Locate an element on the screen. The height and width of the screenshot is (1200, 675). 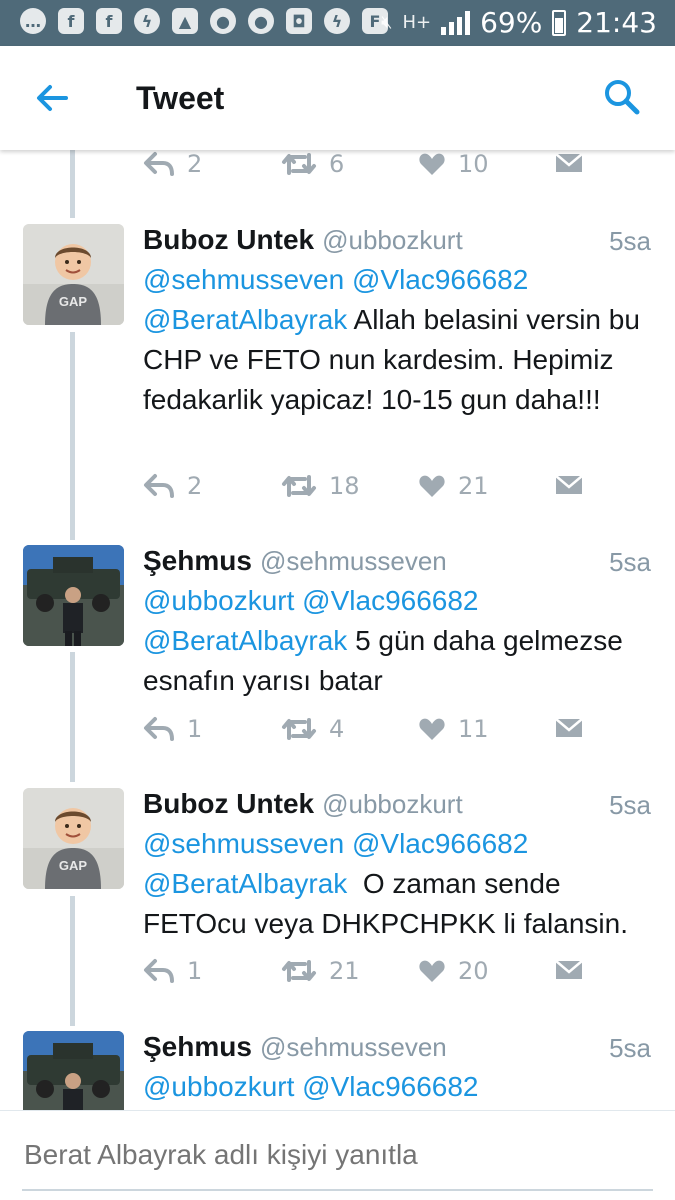
like-button: 11 is located at coordinates (453, 729).